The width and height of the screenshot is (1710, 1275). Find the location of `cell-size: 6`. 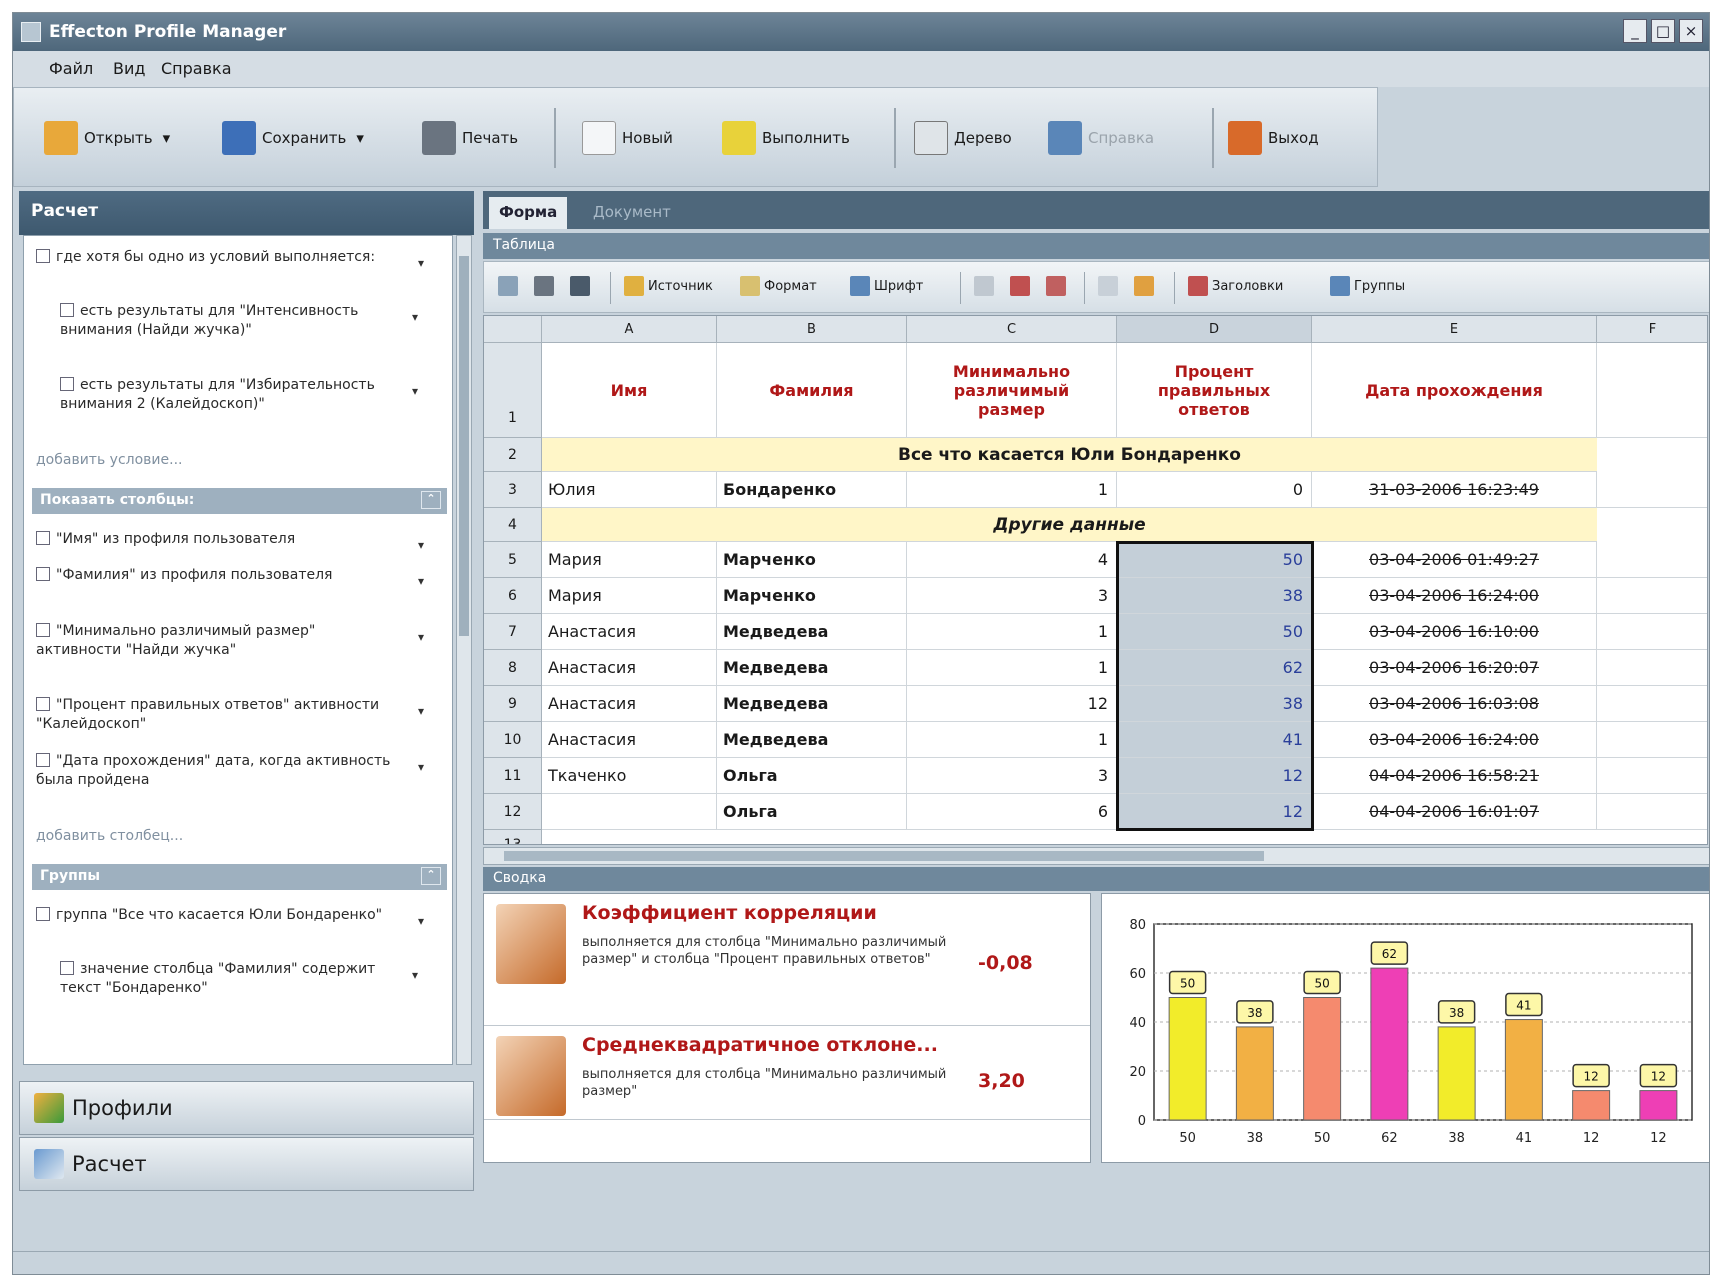

cell-size: 6 is located at coordinates (1012, 812).